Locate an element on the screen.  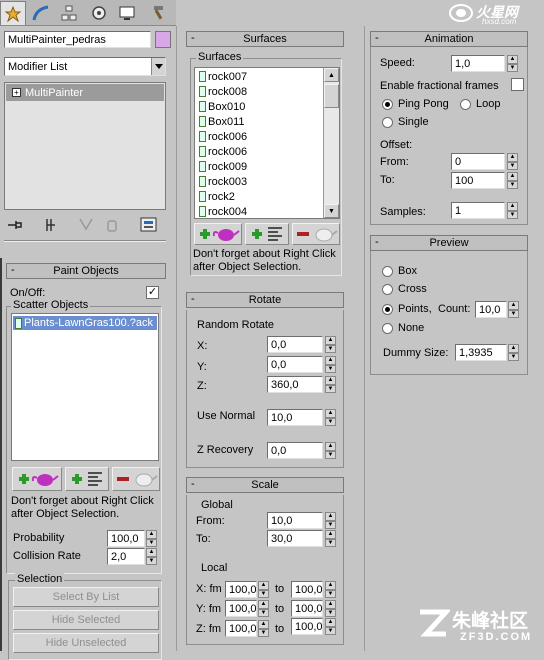
list-item: Box011 is located at coordinates (259, 121).